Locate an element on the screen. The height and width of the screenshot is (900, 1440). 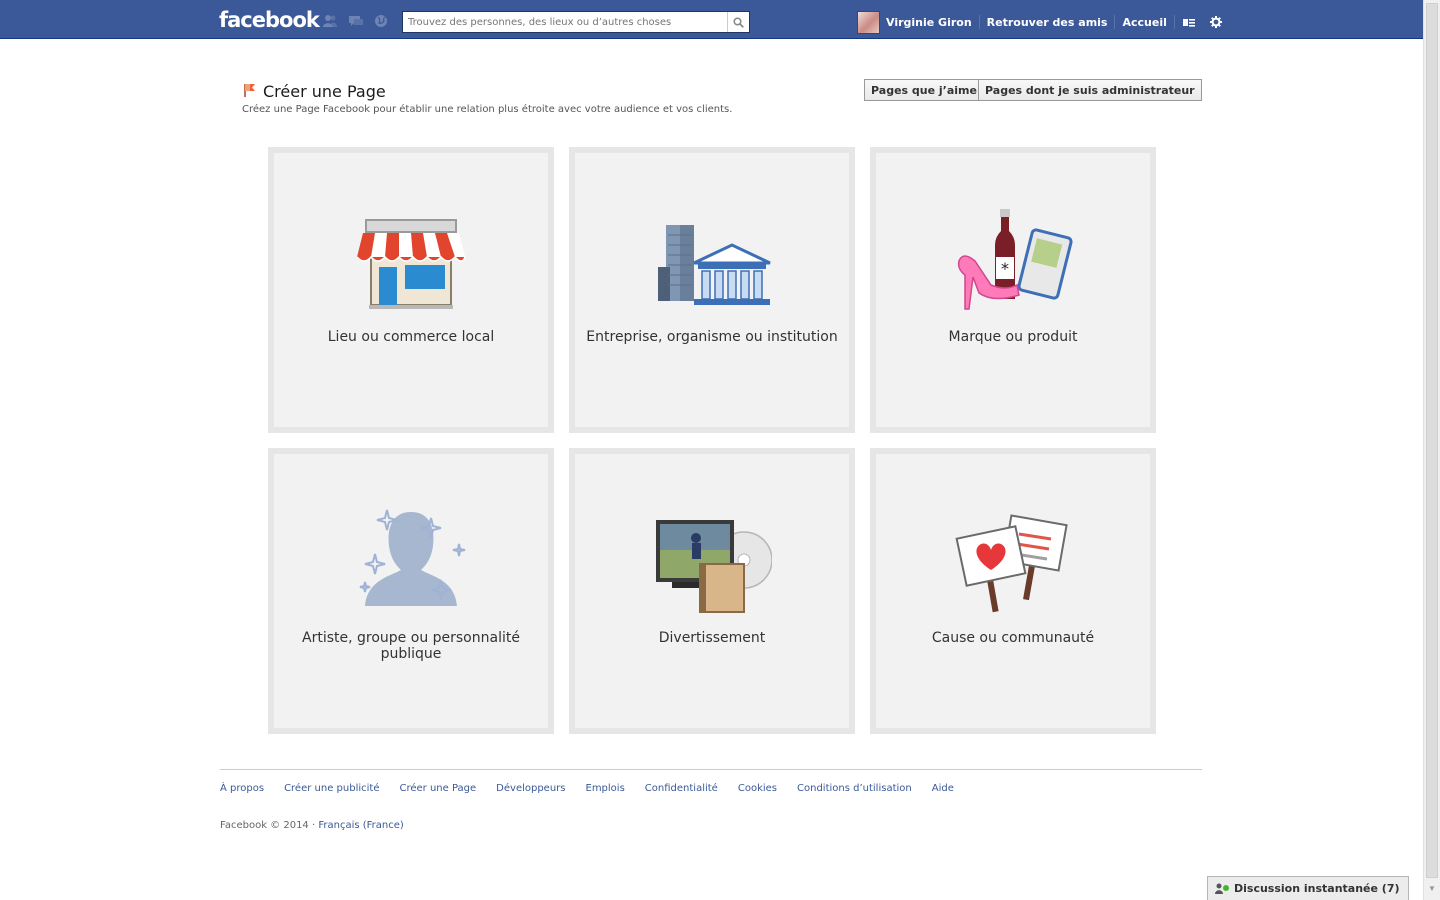
star-person-icon is located at coordinates (412, 557).